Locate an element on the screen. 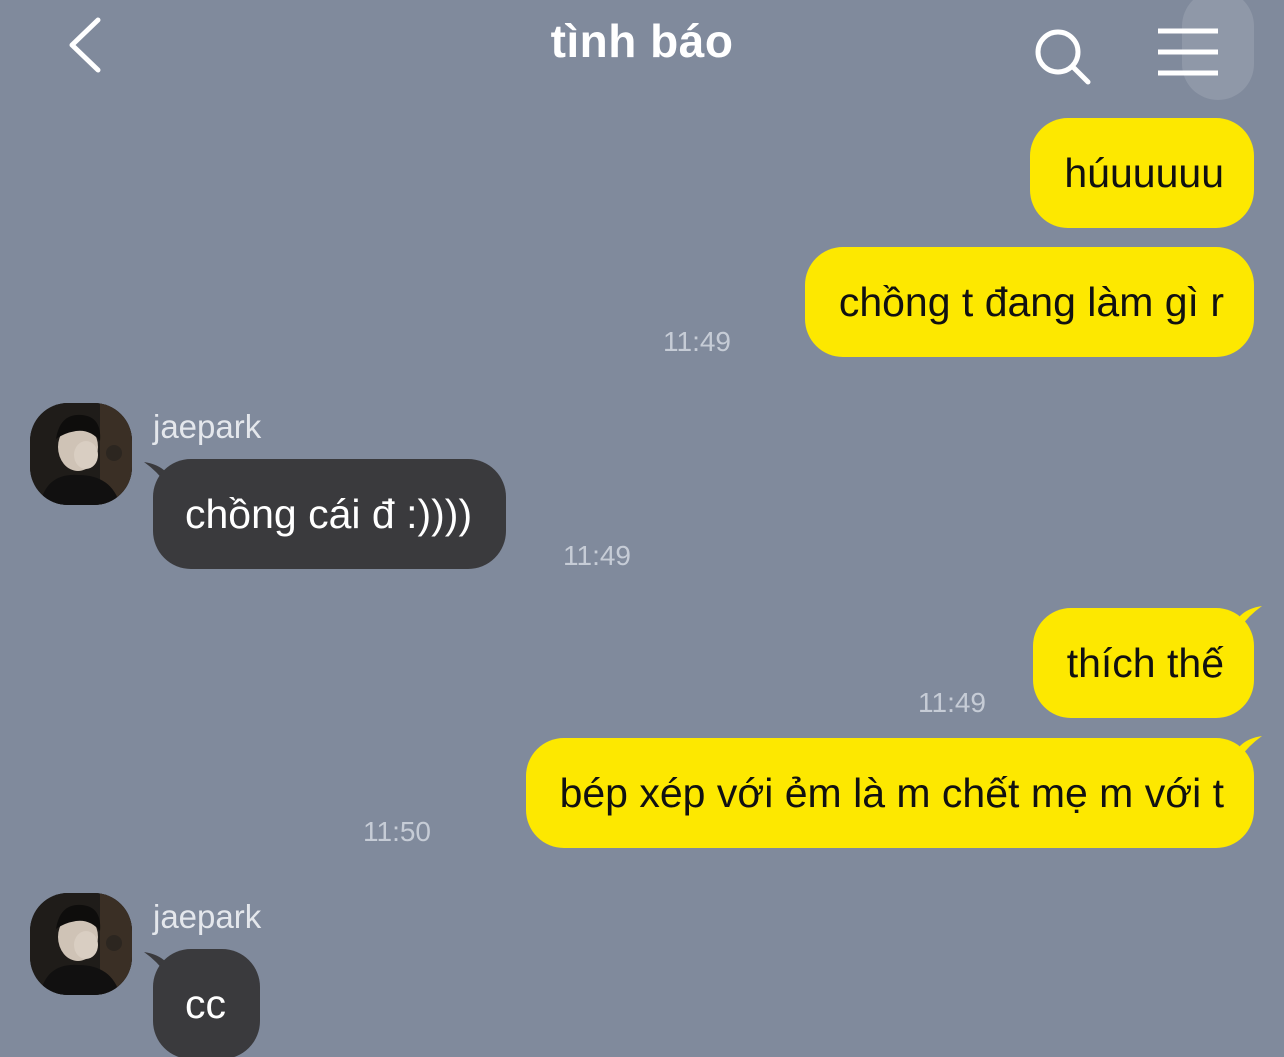  message-bubble-outgoing: chồng t đang làm gì r is located at coordinates (1029, 302).